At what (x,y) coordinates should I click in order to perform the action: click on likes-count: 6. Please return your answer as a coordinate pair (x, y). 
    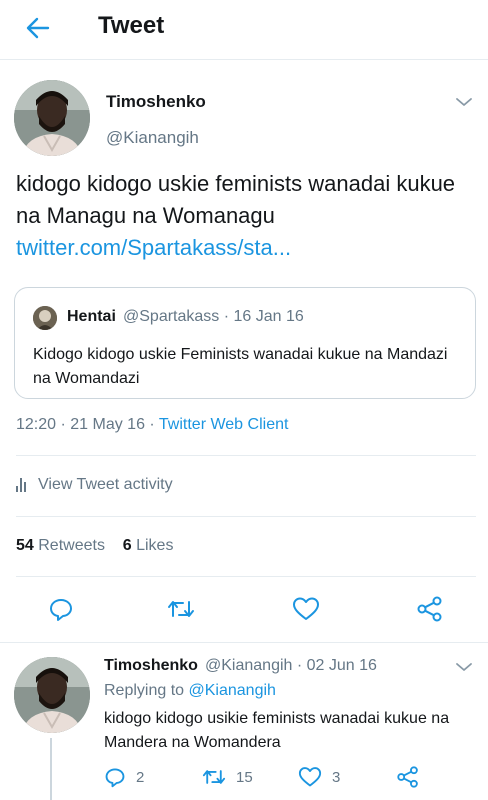
    Looking at the image, I should click on (127, 545).